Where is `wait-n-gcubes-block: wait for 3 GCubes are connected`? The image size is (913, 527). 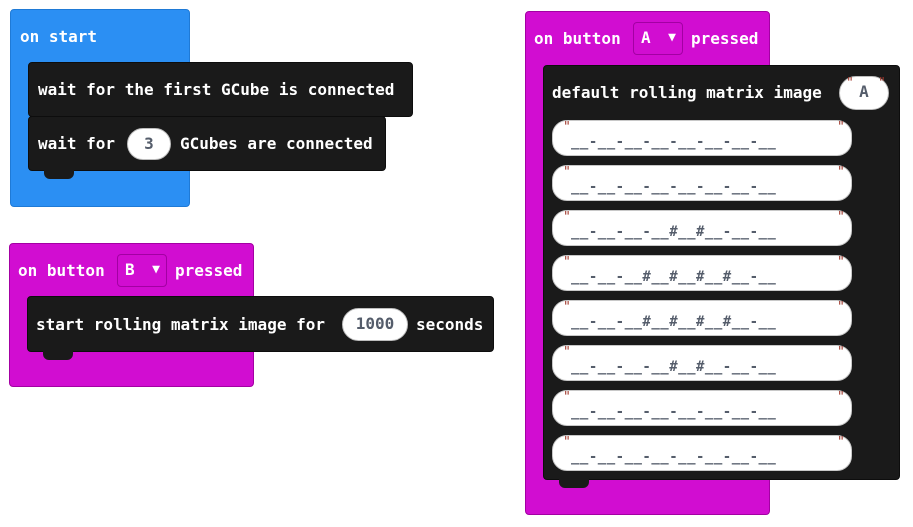
wait-n-gcubes-block: wait for 3 GCubes are connected is located at coordinates (207, 143).